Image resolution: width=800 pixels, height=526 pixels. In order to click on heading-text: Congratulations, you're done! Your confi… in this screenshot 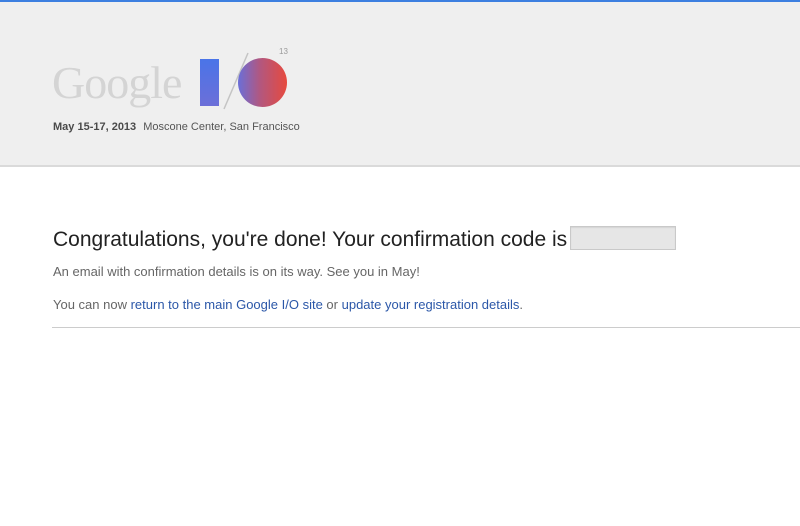, I will do `click(310, 239)`.